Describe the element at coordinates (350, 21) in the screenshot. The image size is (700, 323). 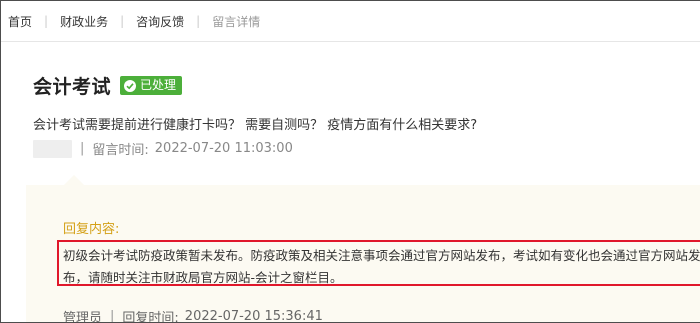
I see `breadcrumb: 首页 | 财政业务 | 咨询反馈 | 留言详情` at that location.